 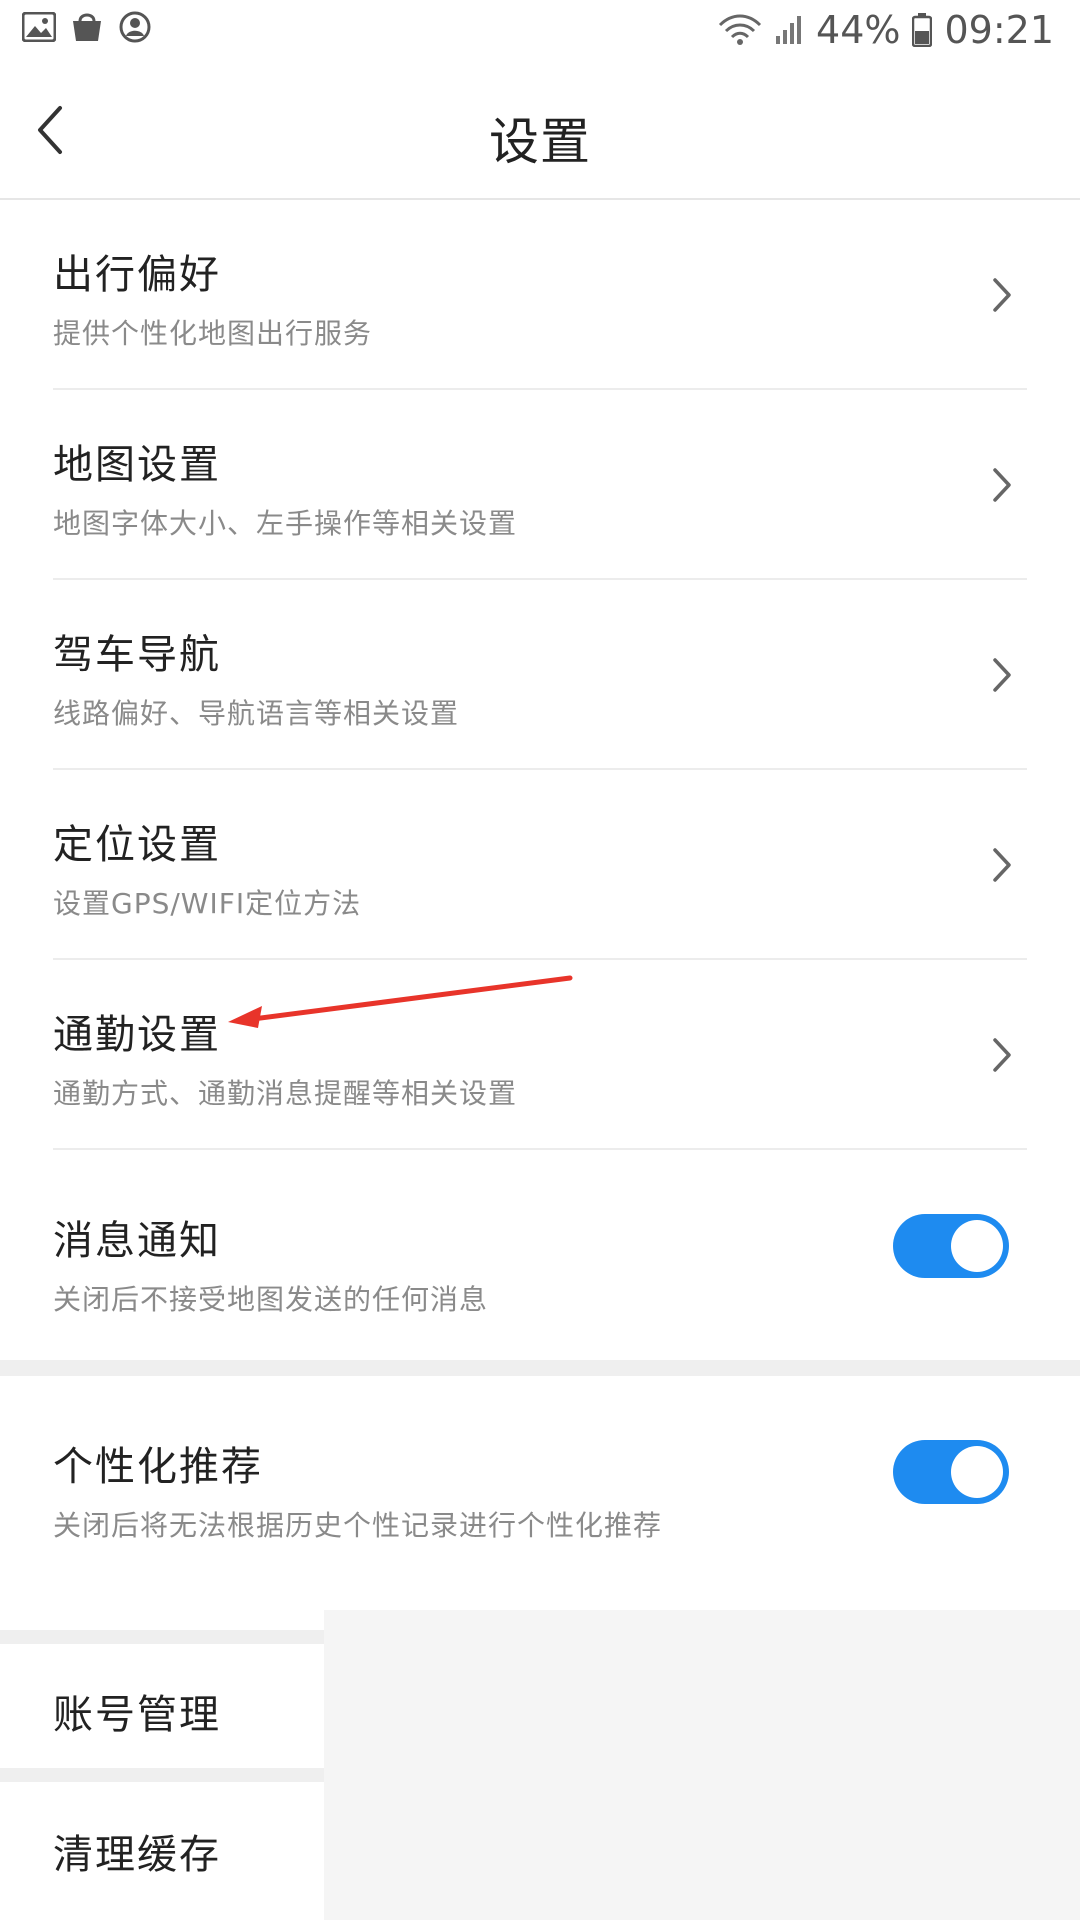 What do you see at coordinates (358, 1525) in the screenshot?
I see `setting-subtitle: 关闭后将无法根据历史个性记录进行个性化推荐` at bounding box center [358, 1525].